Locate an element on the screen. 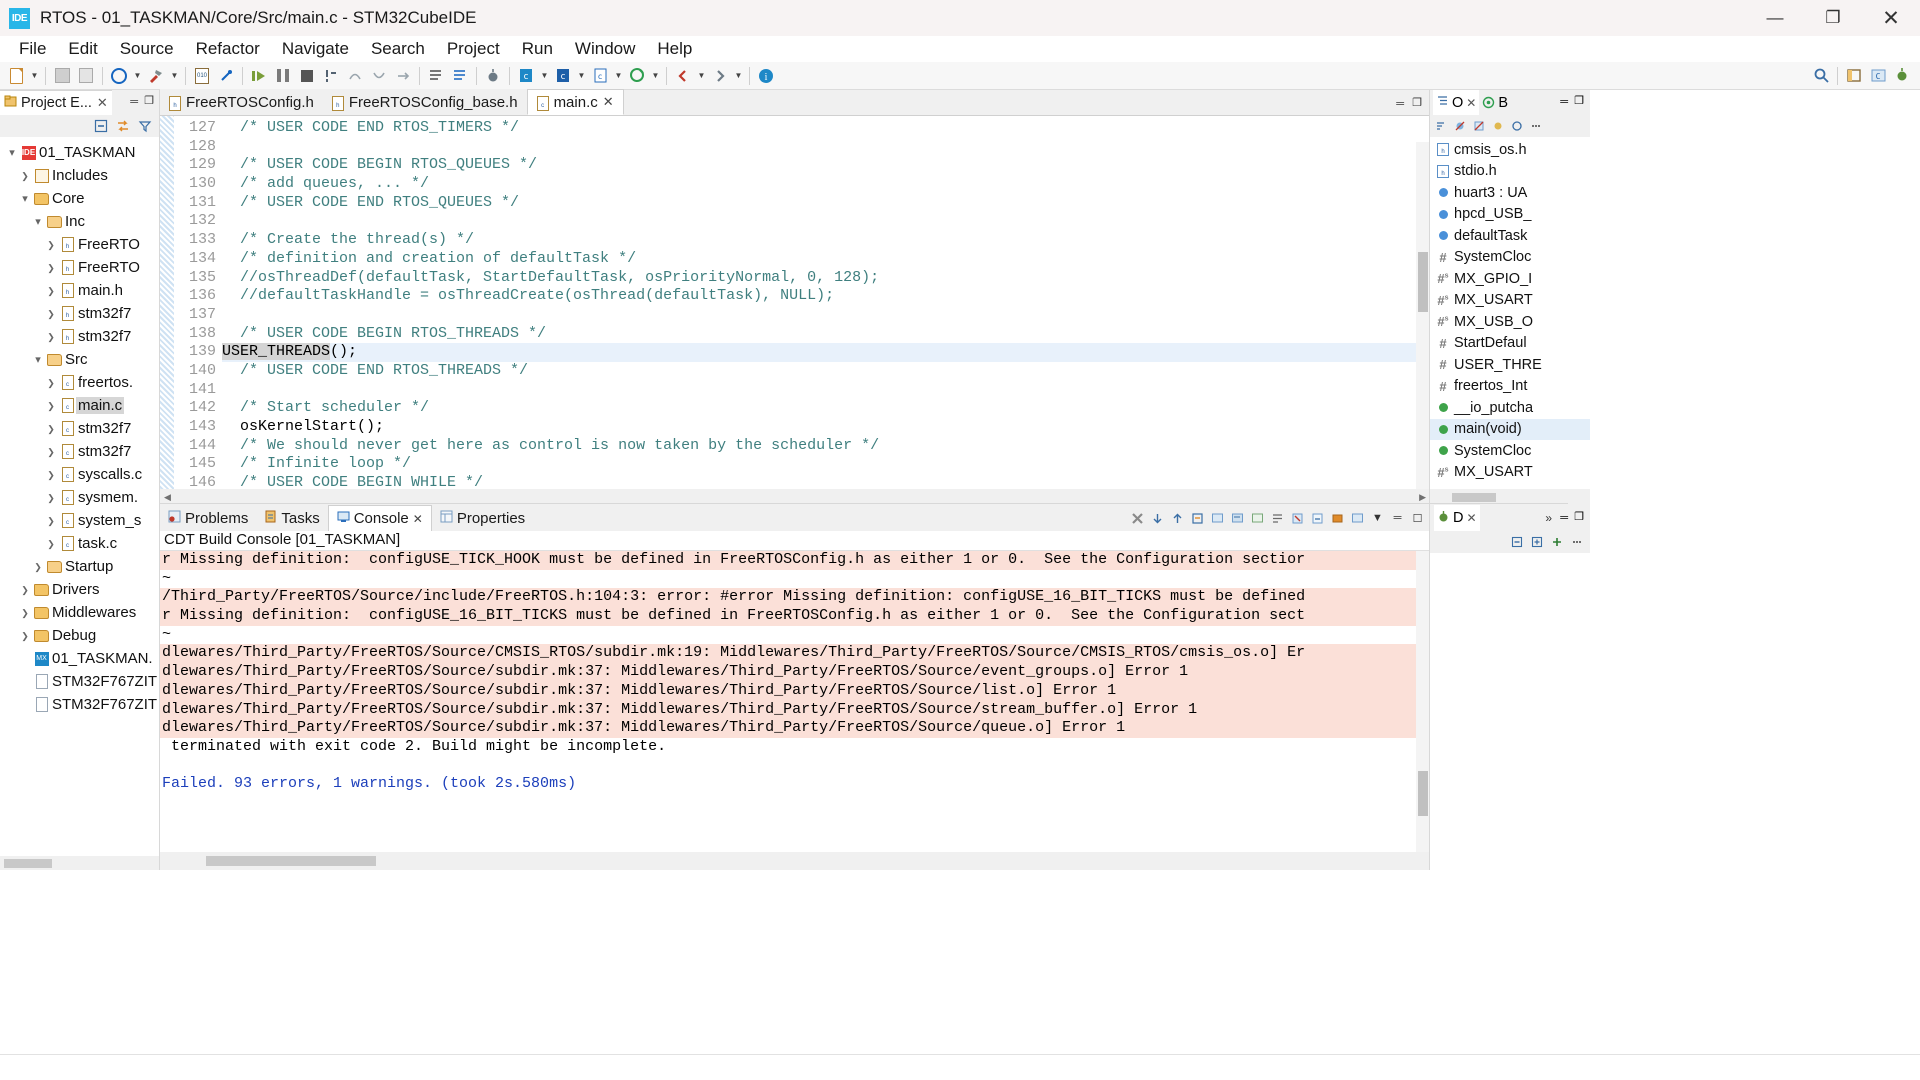 This screenshot has width=1920, height=1080. forward-icon is located at coordinates (720, 76).